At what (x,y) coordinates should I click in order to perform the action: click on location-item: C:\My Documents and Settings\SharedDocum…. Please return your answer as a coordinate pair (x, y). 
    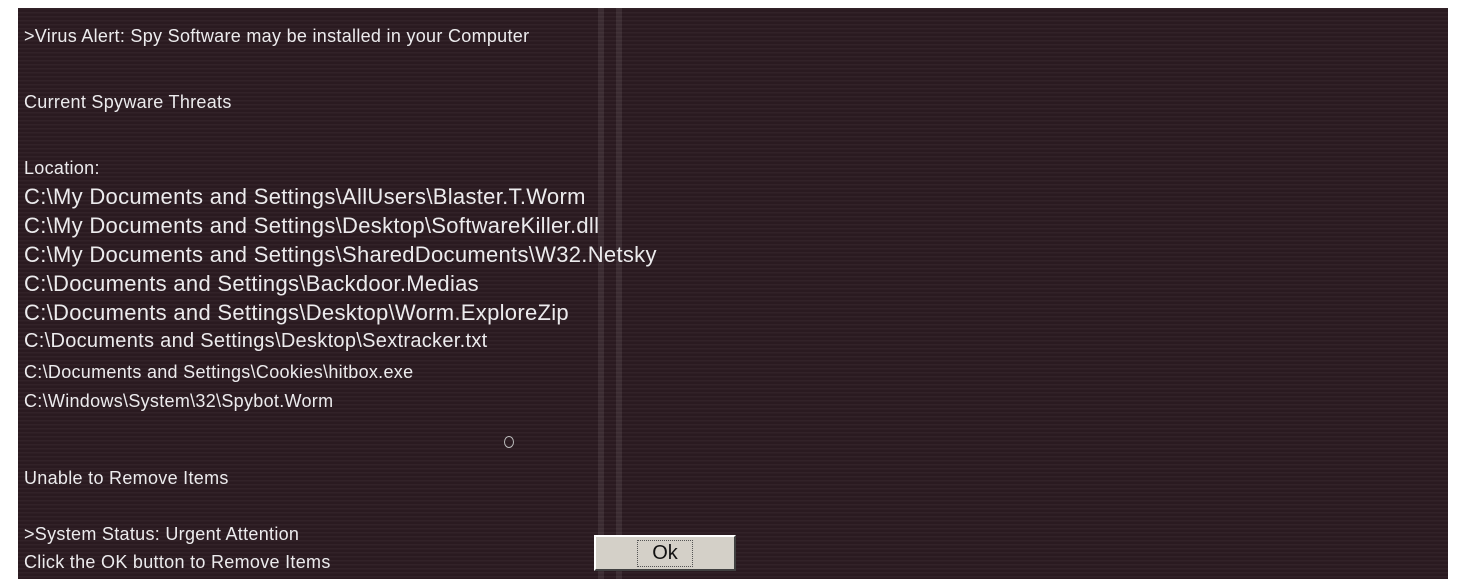
    Looking at the image, I should click on (340, 254).